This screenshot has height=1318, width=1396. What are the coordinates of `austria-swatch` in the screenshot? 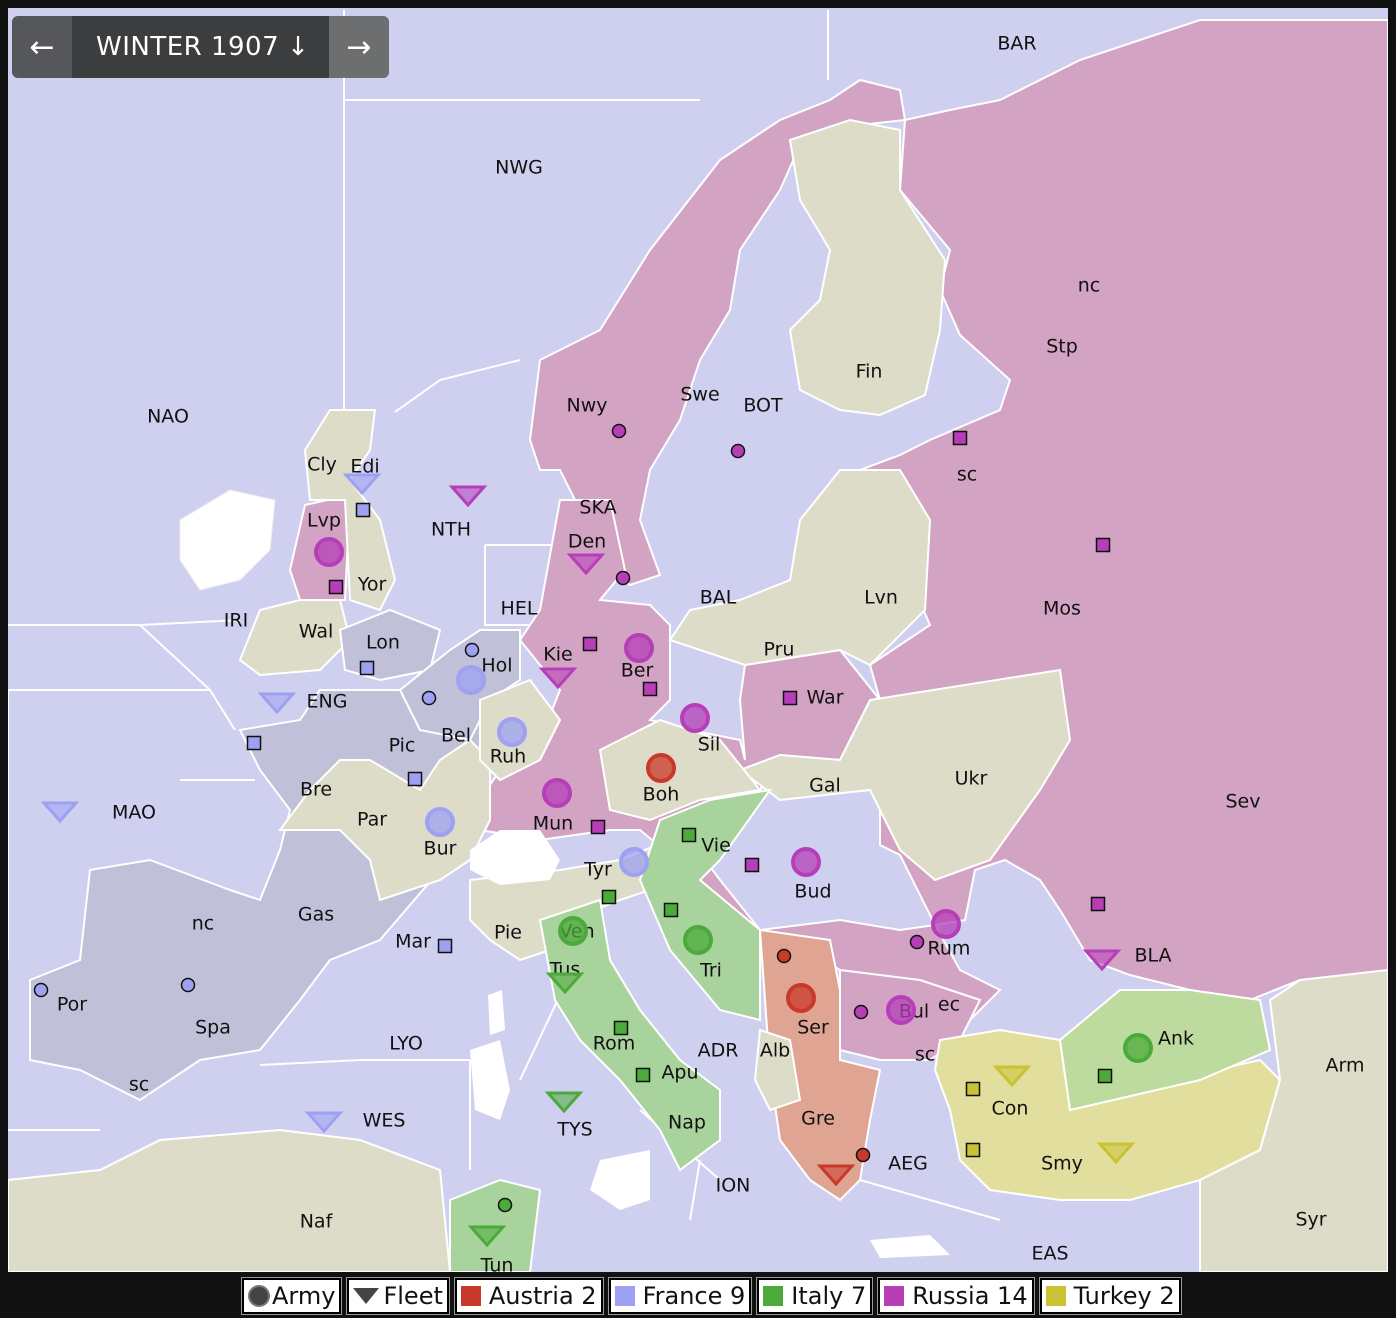 It's located at (470, 1296).